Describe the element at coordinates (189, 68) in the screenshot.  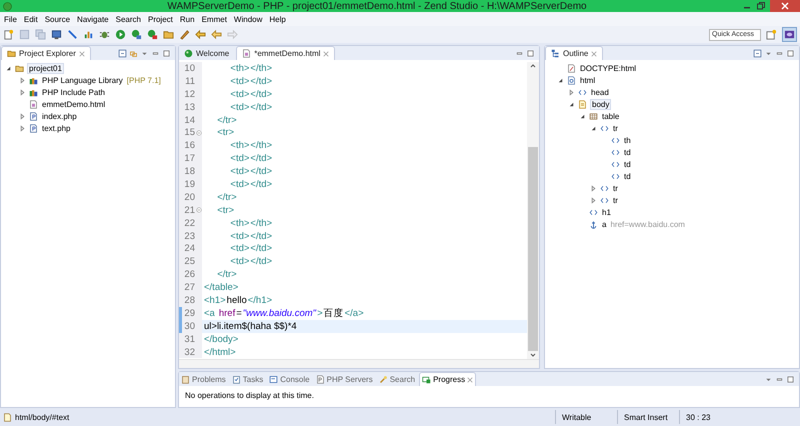
I see `line-number: 10` at that location.